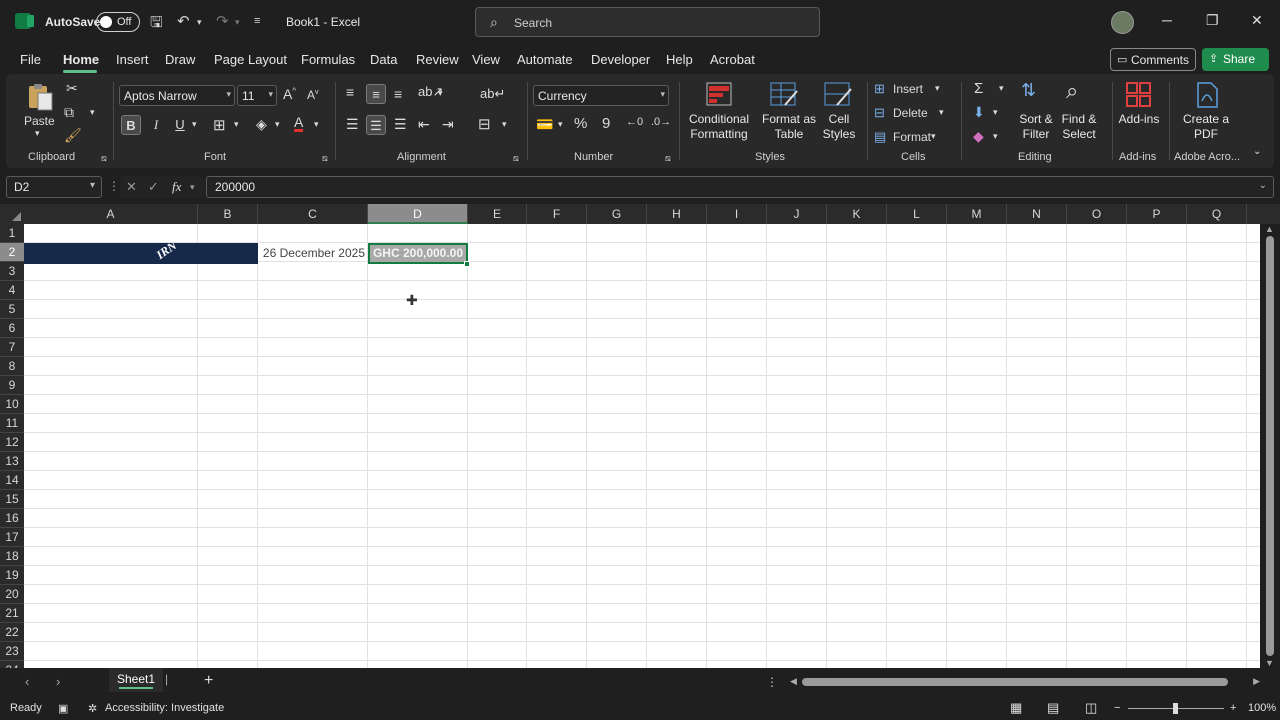 Image resolution: width=1280 pixels, height=720 pixels. What do you see at coordinates (977, 214) in the screenshot?
I see `column-header-m: M` at bounding box center [977, 214].